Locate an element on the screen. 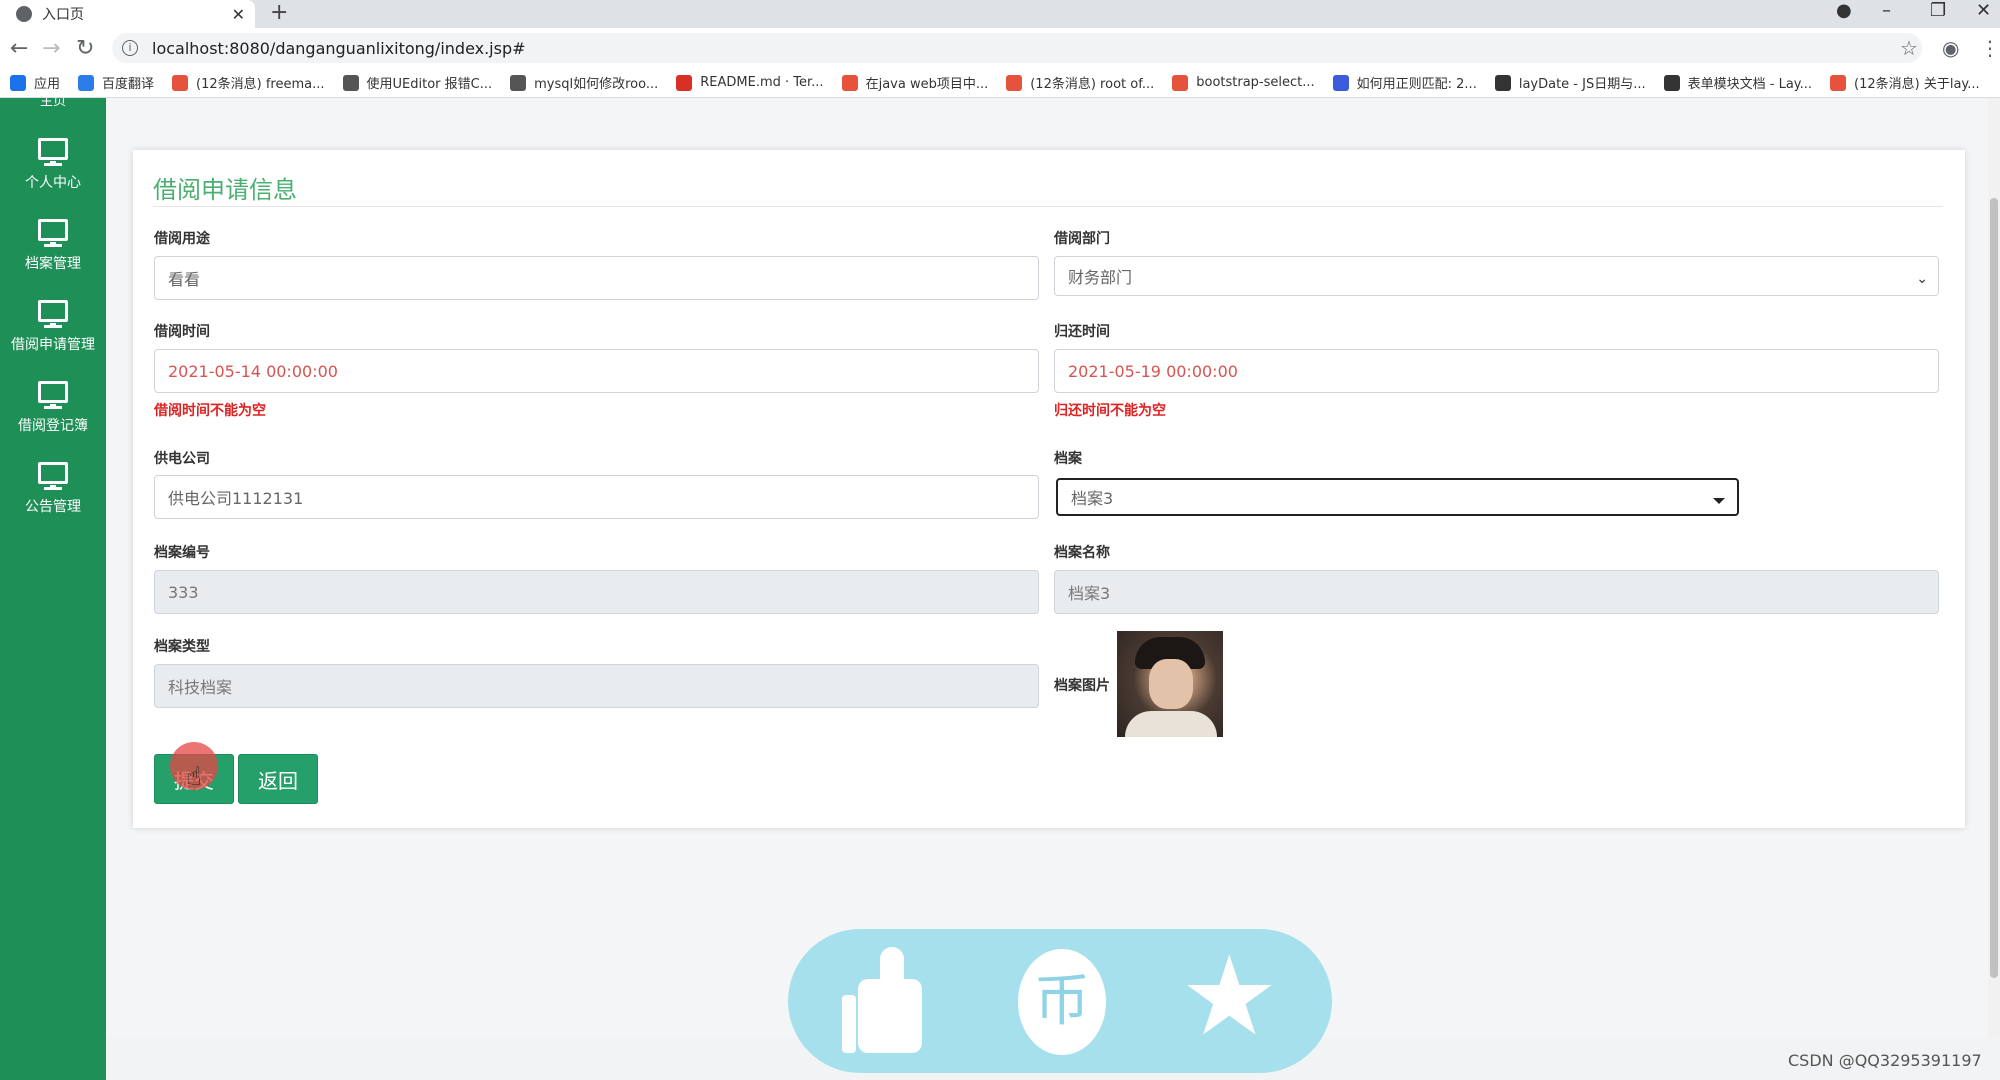  sidebar-item-borrow-register: 借阅登记簿 is located at coordinates (53, 408).